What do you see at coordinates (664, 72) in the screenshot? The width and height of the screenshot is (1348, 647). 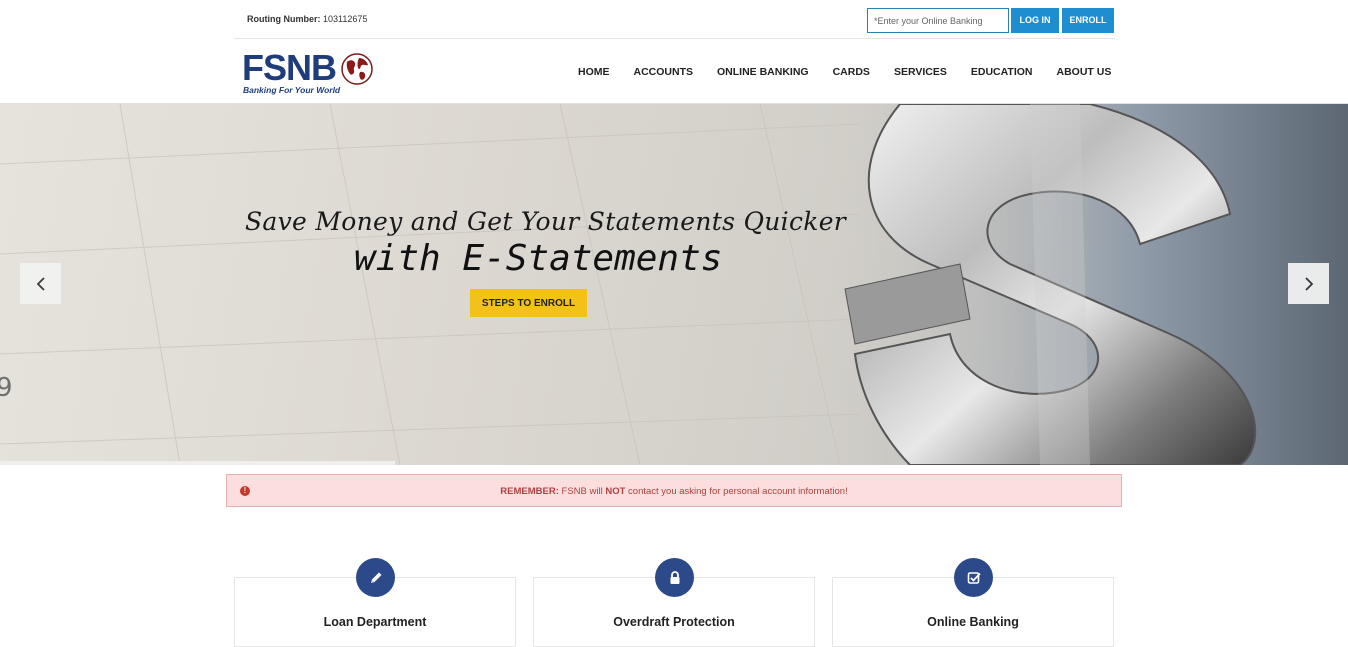 I see `nav-accounts: ACCOUNTS` at bounding box center [664, 72].